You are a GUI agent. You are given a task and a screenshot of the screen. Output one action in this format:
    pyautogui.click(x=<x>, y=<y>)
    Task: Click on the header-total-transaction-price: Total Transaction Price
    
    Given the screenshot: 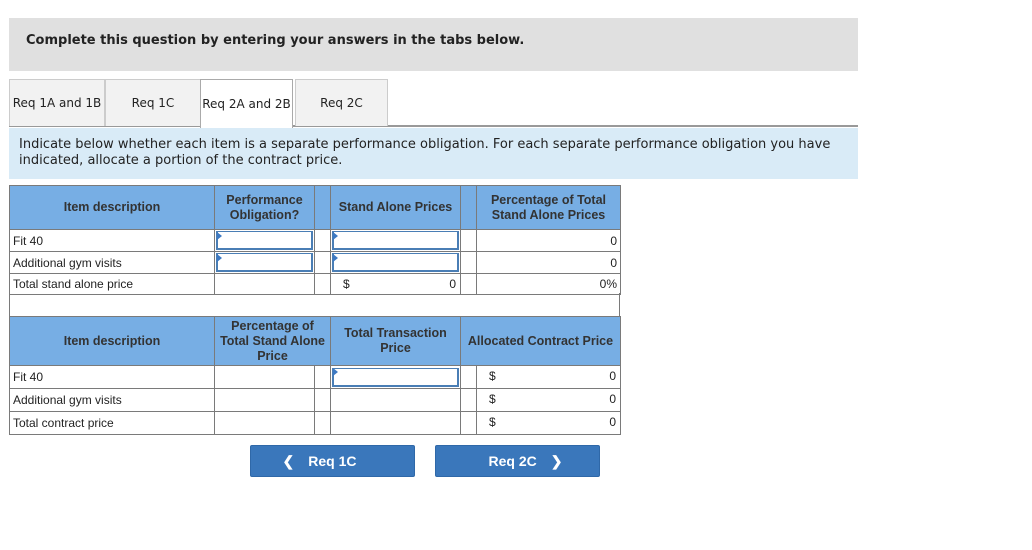 What is the action you would take?
    pyautogui.click(x=395, y=341)
    